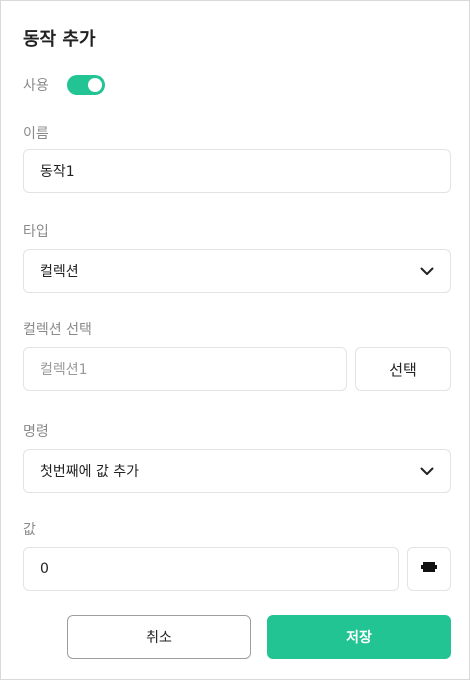 The height and width of the screenshot is (680, 470). What do you see at coordinates (59, 39) in the screenshot?
I see `dialog-title: 동작 추가` at bounding box center [59, 39].